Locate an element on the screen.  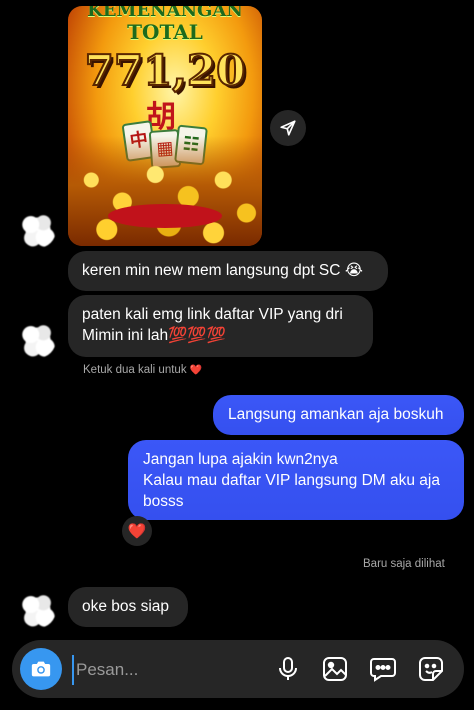
image-amount: 771,20 is located at coordinates (165, 70).